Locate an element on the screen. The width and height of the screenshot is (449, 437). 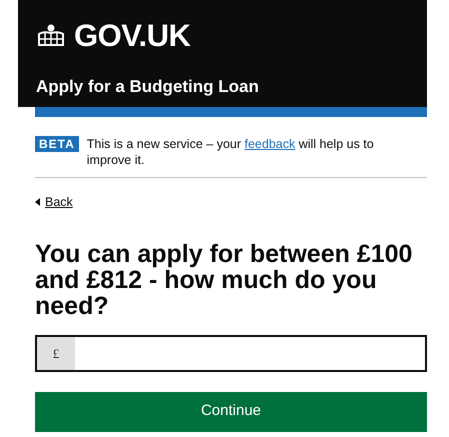
back-arrow-icon is located at coordinates (37, 202).